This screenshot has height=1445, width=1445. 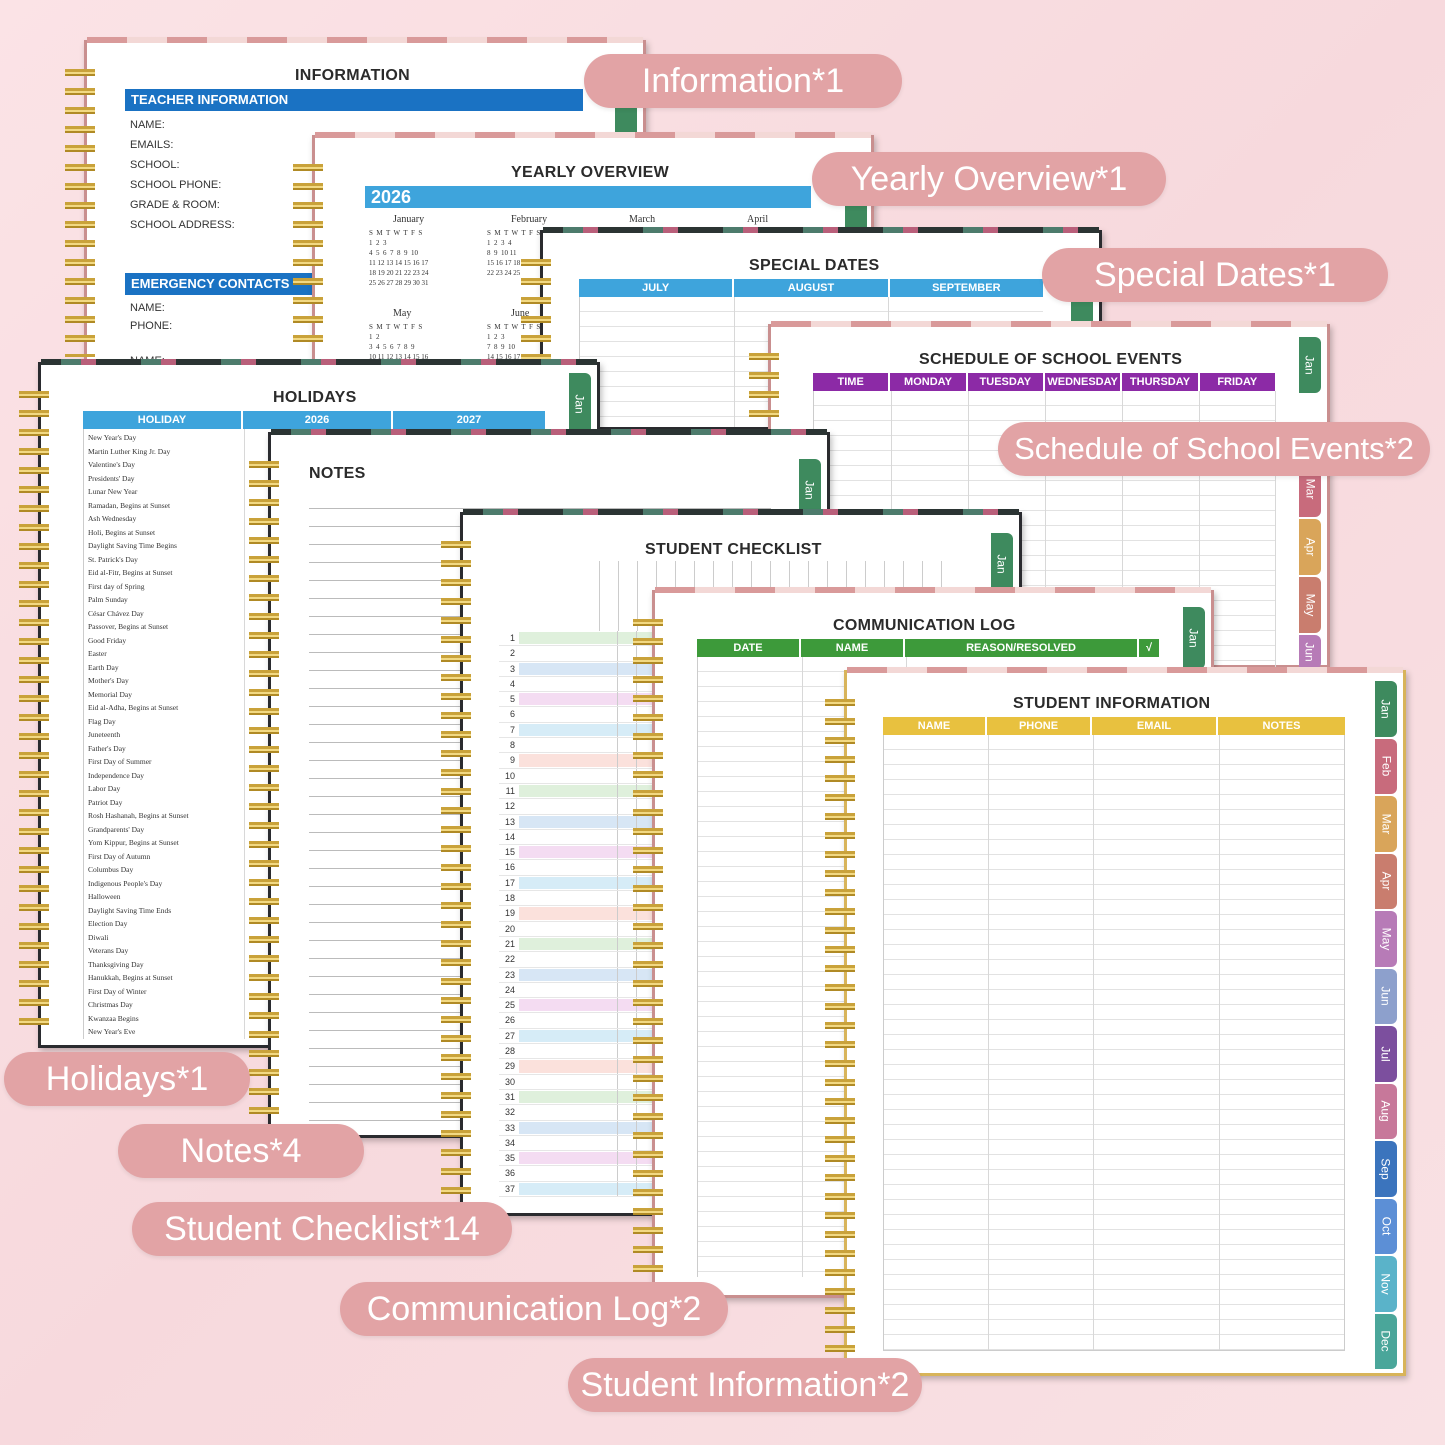 What do you see at coordinates (509, 959) in the screenshot?
I see `row-number: 22` at bounding box center [509, 959].